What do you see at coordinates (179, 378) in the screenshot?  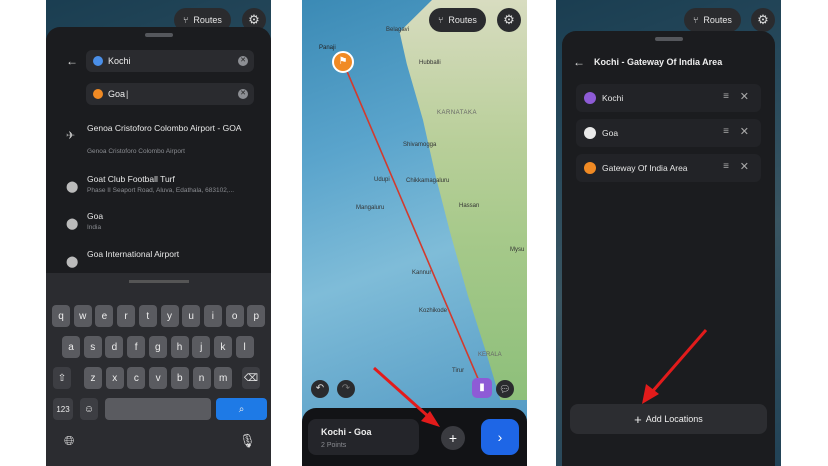 I see `key-b: b` at bounding box center [179, 378].